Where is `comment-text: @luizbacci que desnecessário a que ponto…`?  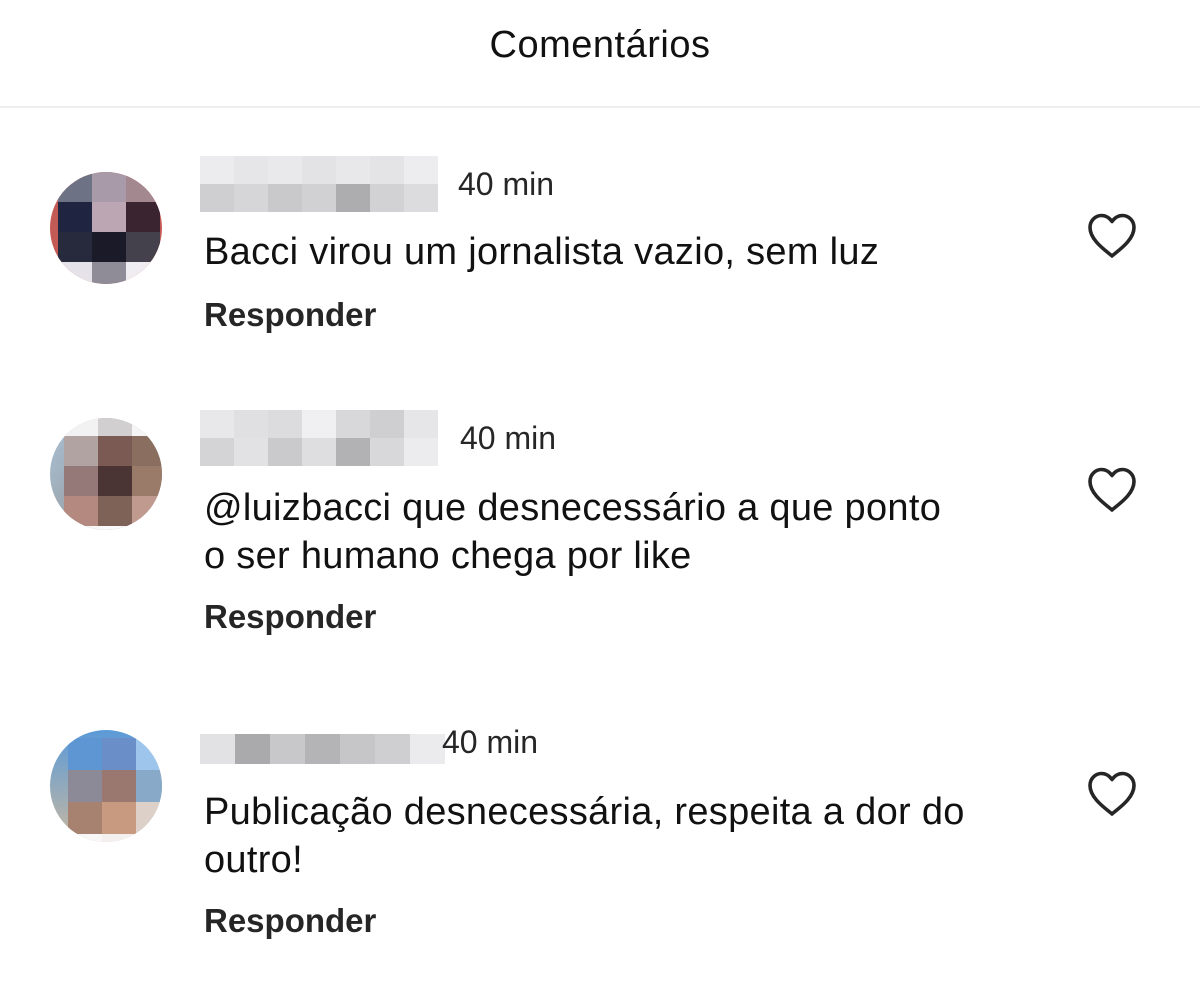 comment-text: @luizbacci que desnecessário a que ponto… is located at coordinates (573, 532).